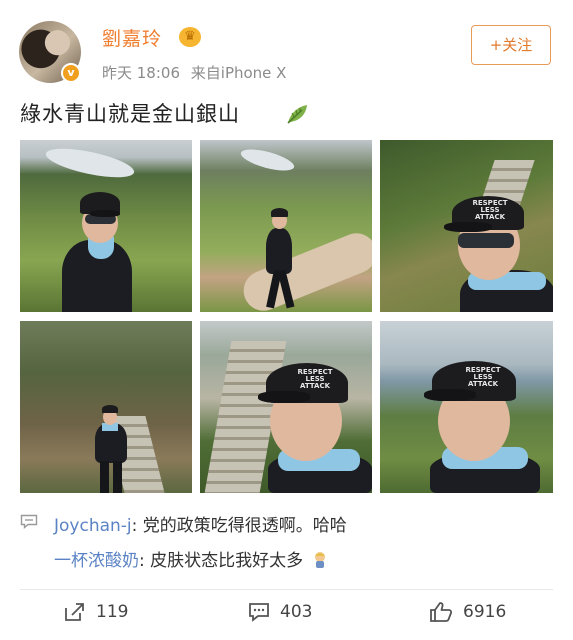  Describe the element at coordinates (239, 73) in the screenshot. I see `post-source: 来自iPhone X` at that location.